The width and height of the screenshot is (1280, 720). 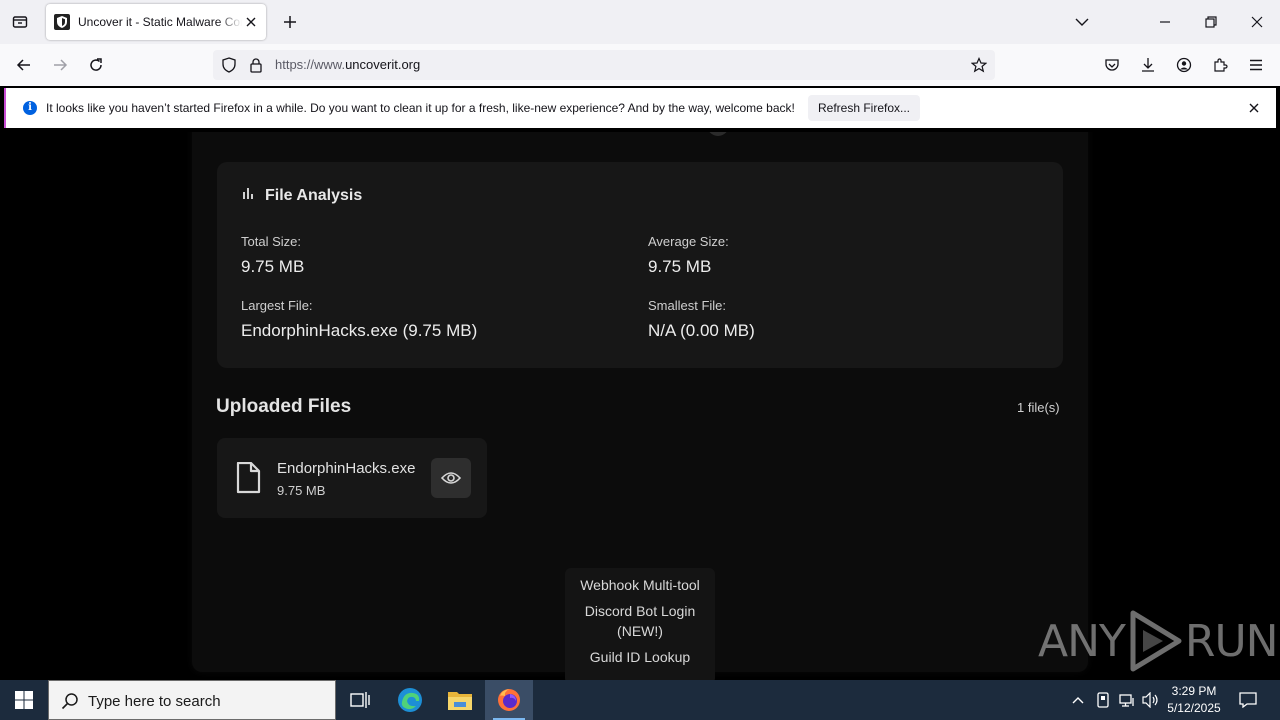 What do you see at coordinates (229, 65) in the screenshot?
I see `tracking-protection-shield-icon` at bounding box center [229, 65].